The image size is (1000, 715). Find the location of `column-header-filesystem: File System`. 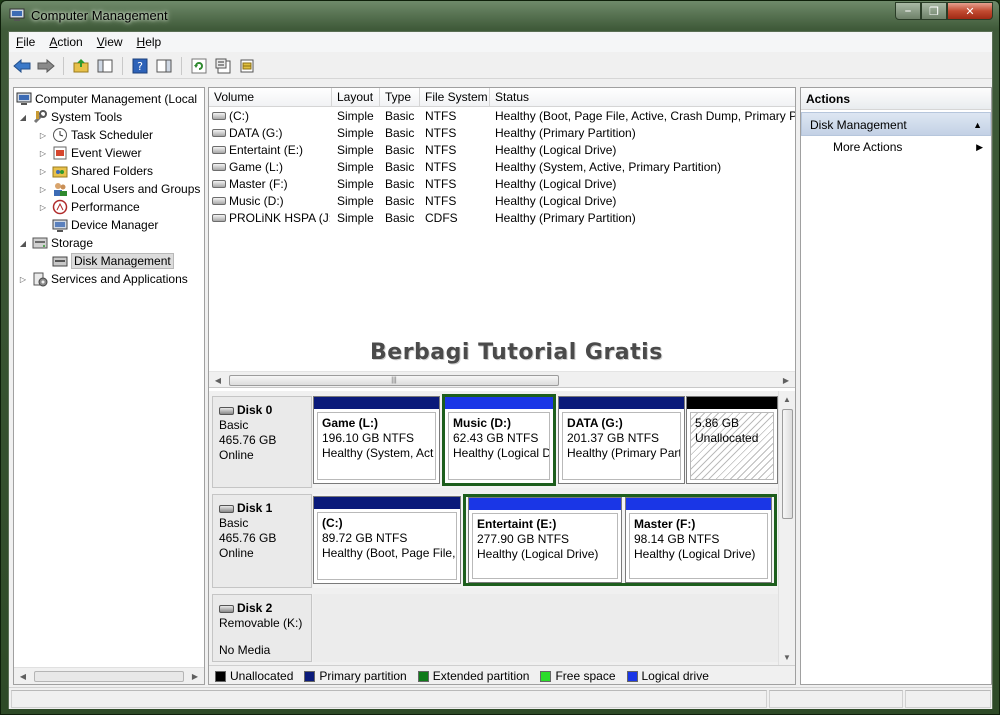

column-header-filesystem: File System is located at coordinates (455, 97).